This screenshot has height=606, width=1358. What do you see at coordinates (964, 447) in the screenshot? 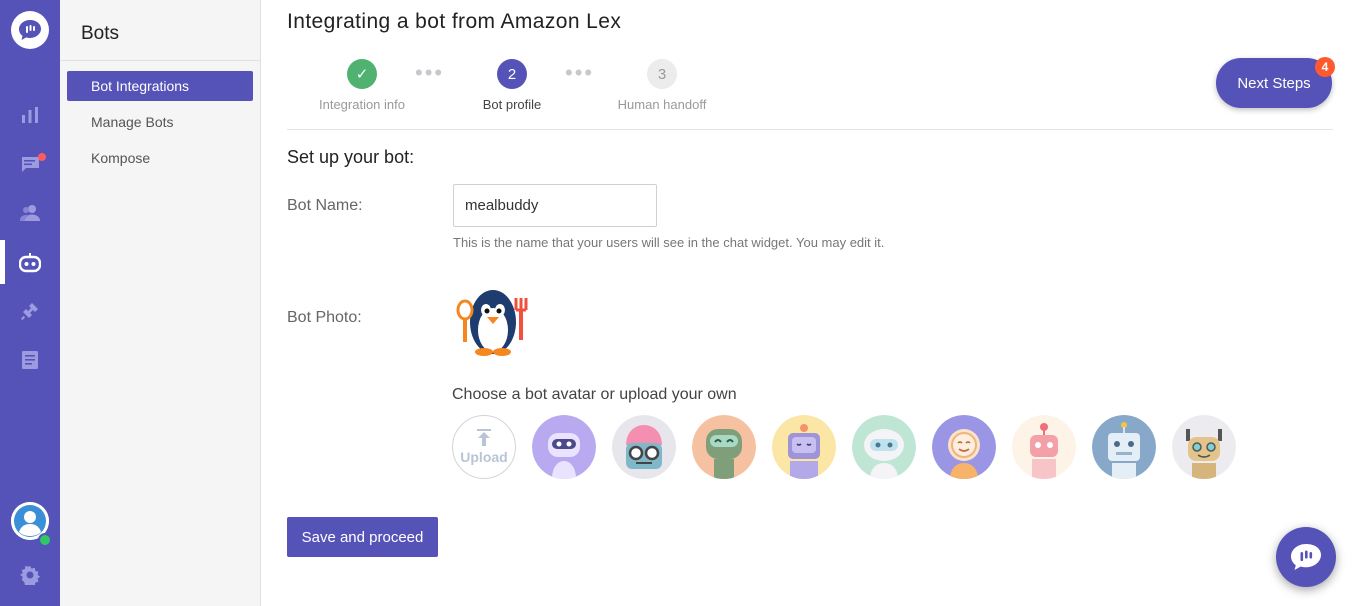
I see `avatar-robot-smile` at bounding box center [964, 447].